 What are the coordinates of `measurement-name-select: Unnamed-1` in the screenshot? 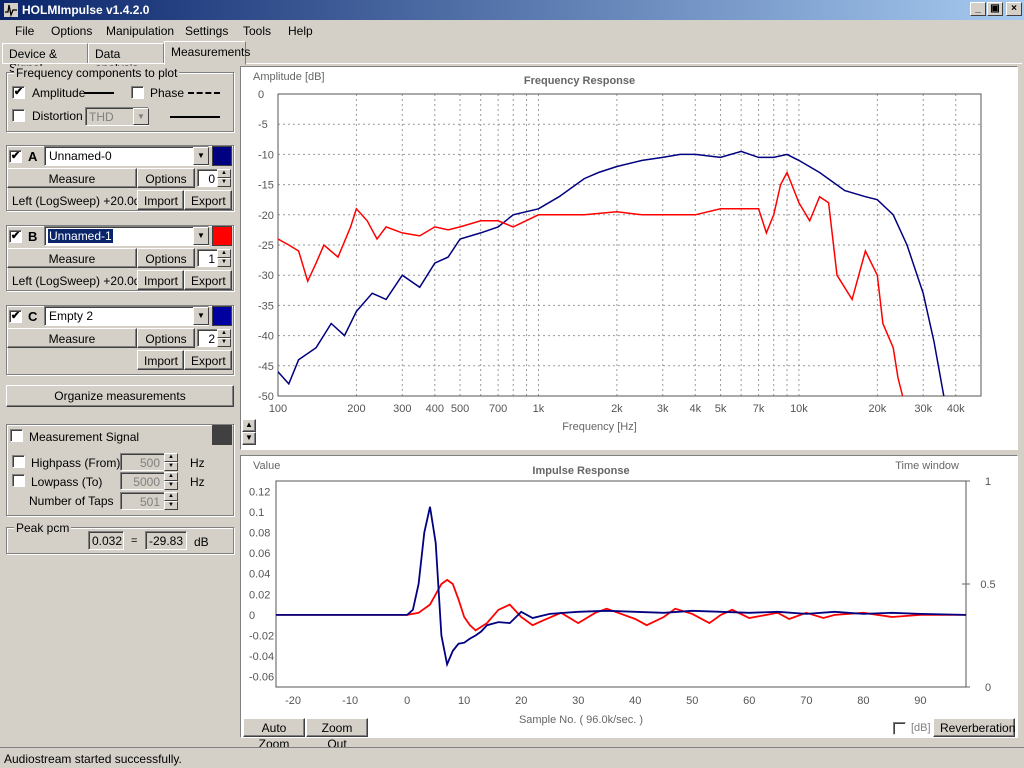 It's located at (126, 236).